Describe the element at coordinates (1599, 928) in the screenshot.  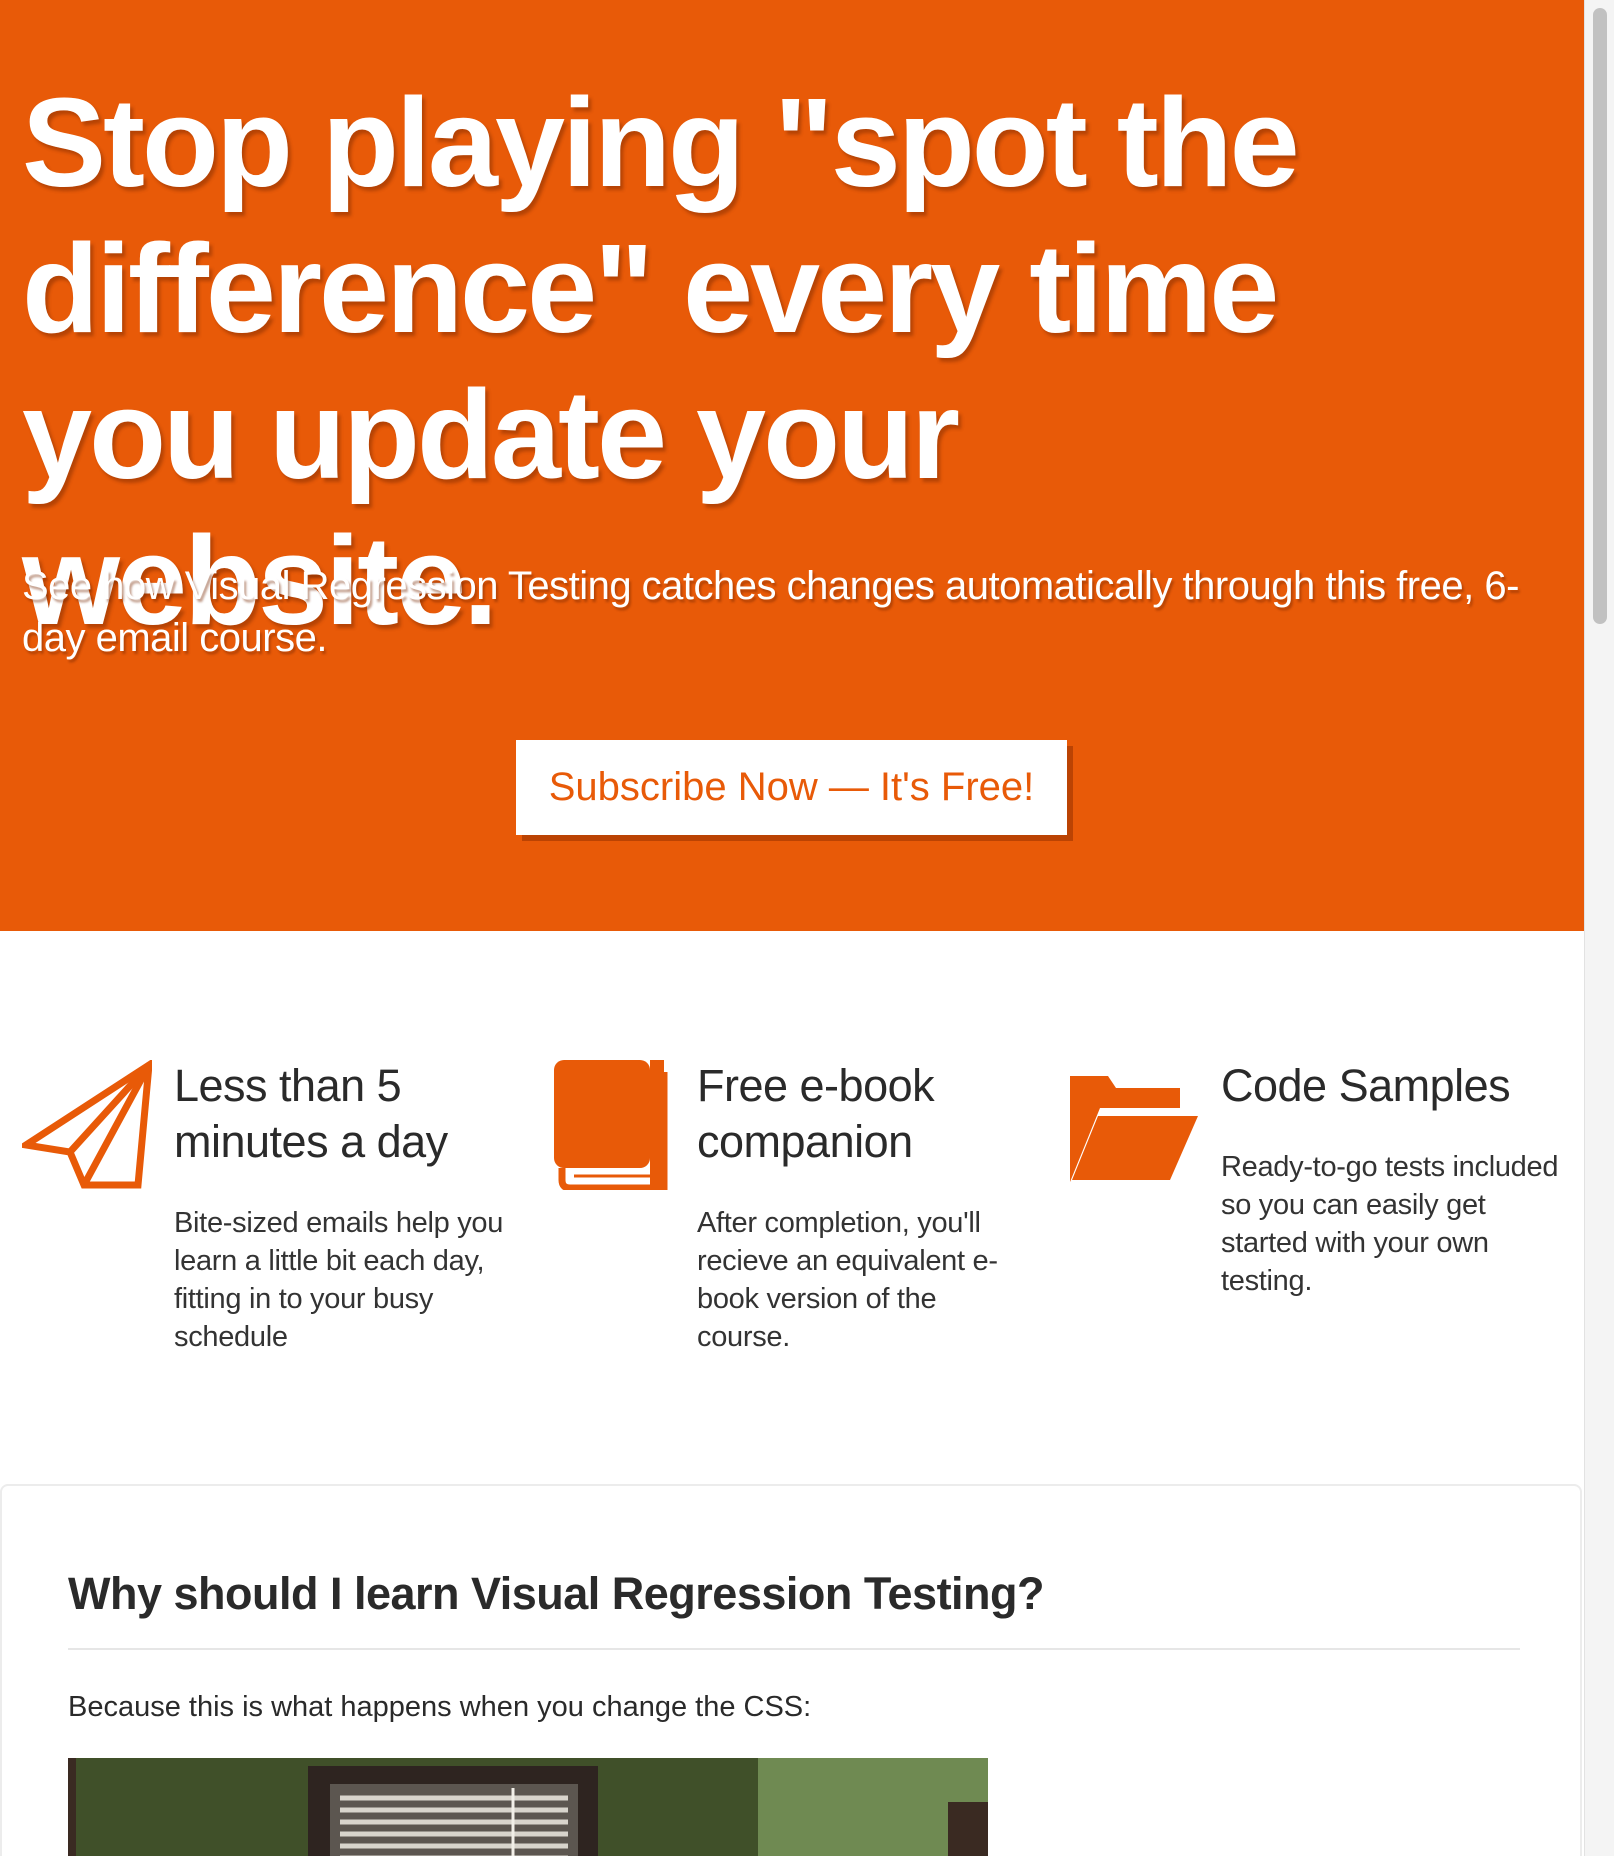
I see `scrollbar` at that location.